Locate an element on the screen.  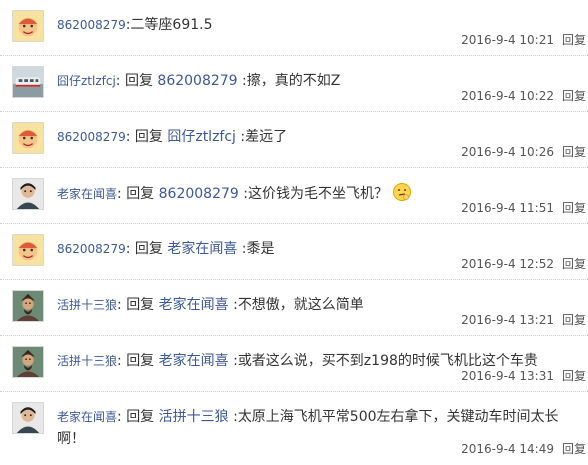
comment-meta: 2016-9-4 10:26 回复 is located at coordinates (524, 151).